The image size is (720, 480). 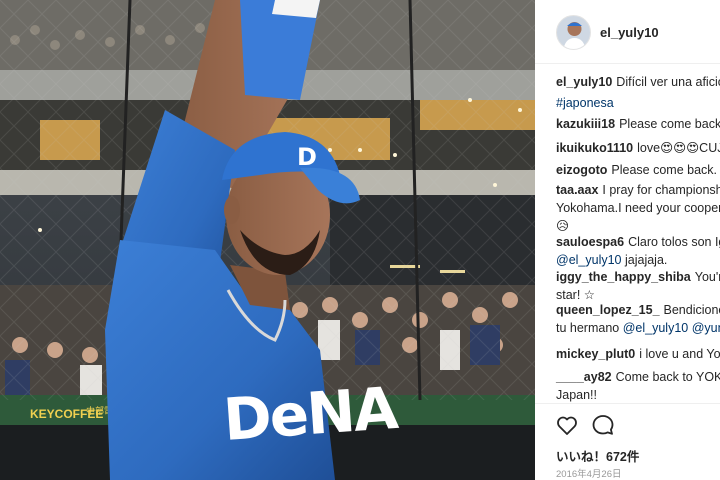 I want to click on comment-text: Japan!!, so click(x=577, y=395).